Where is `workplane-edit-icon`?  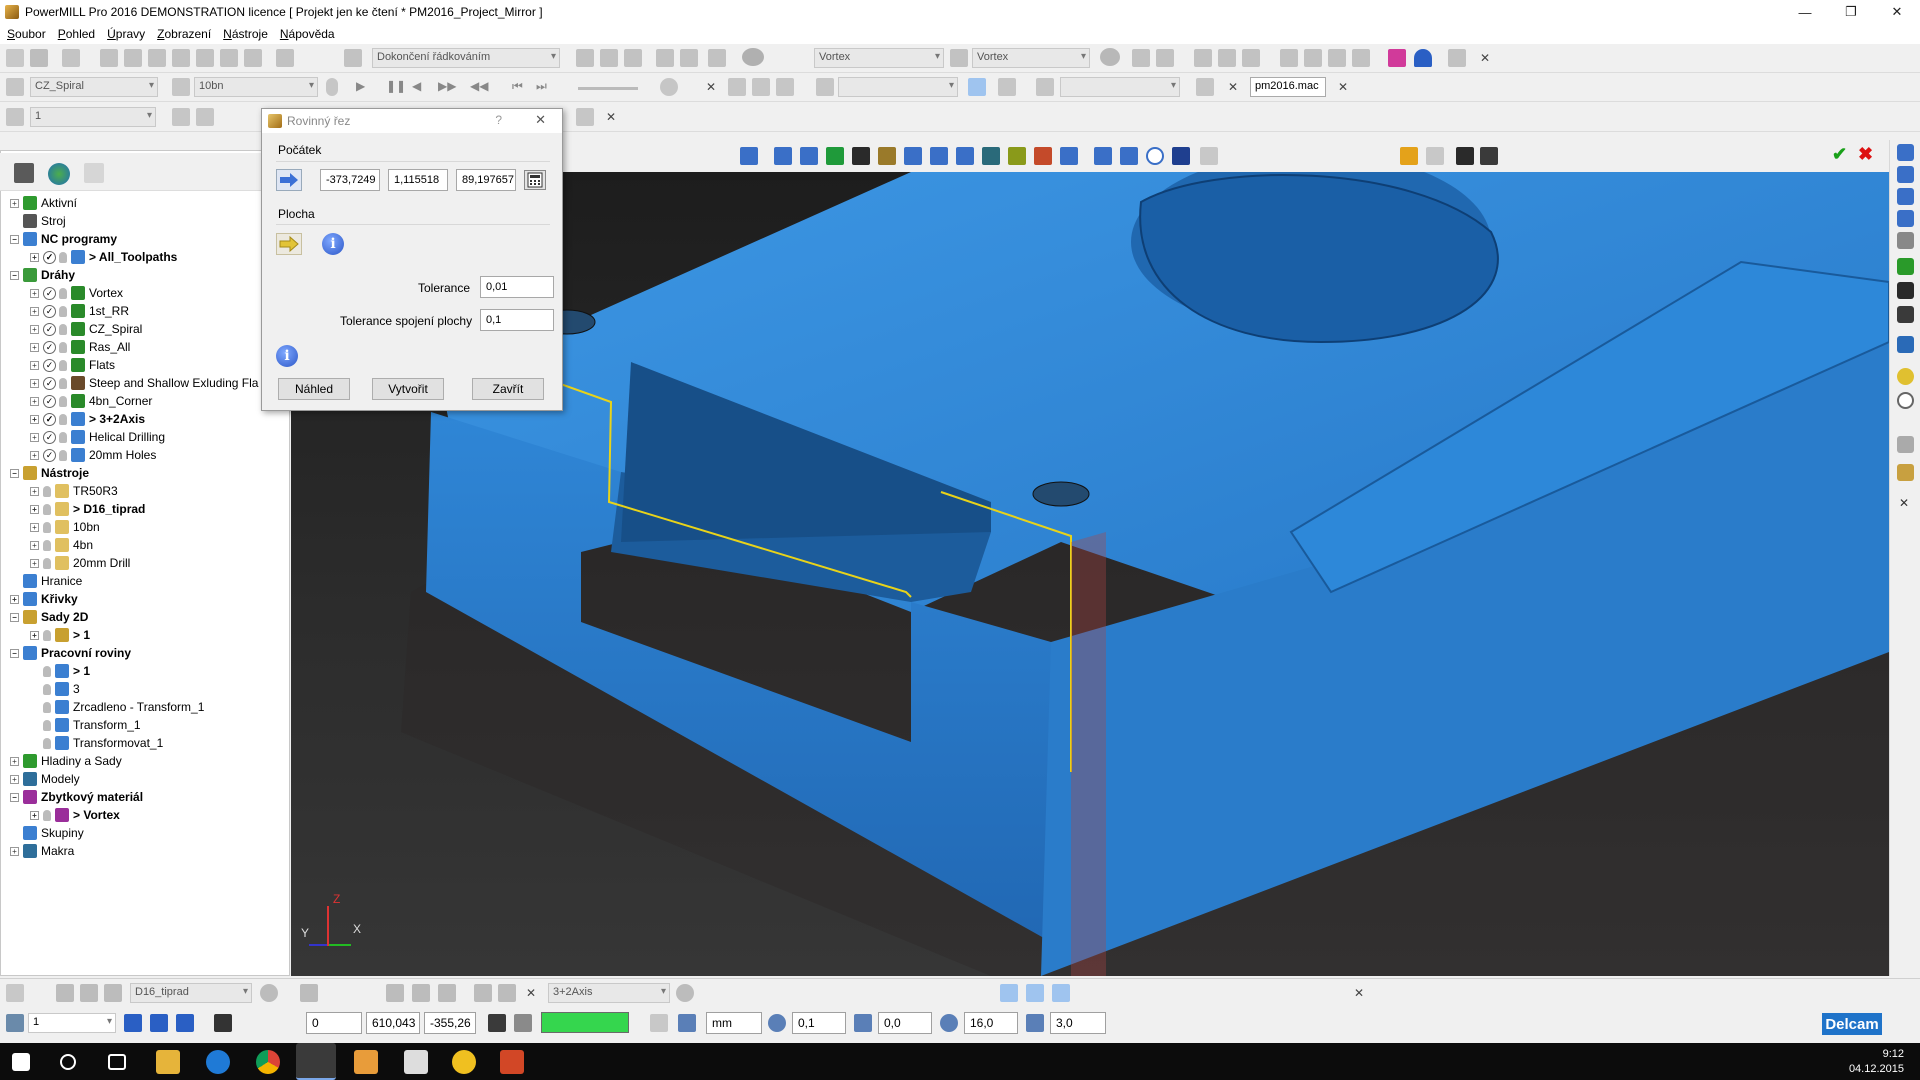
workplane-edit-icon is located at coordinates (159, 1023).